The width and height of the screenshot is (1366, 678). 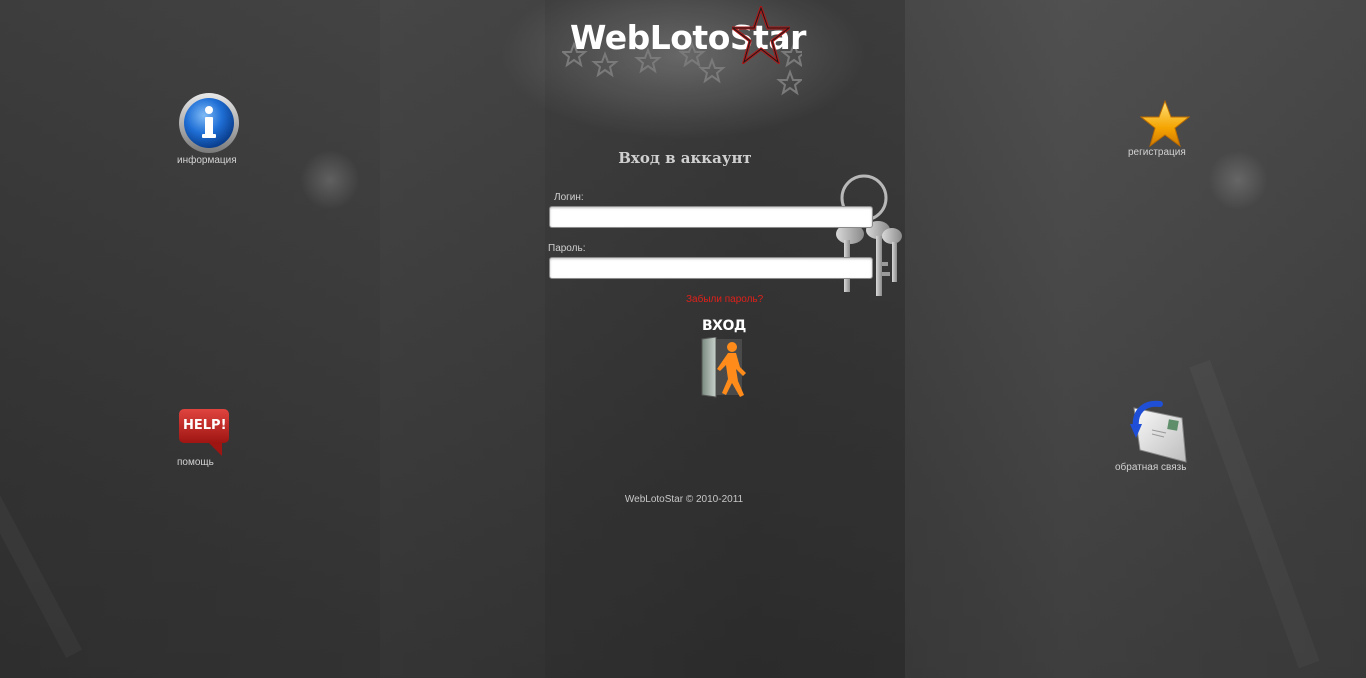 I want to click on enter-button: ВХОД, so click(x=726, y=359).